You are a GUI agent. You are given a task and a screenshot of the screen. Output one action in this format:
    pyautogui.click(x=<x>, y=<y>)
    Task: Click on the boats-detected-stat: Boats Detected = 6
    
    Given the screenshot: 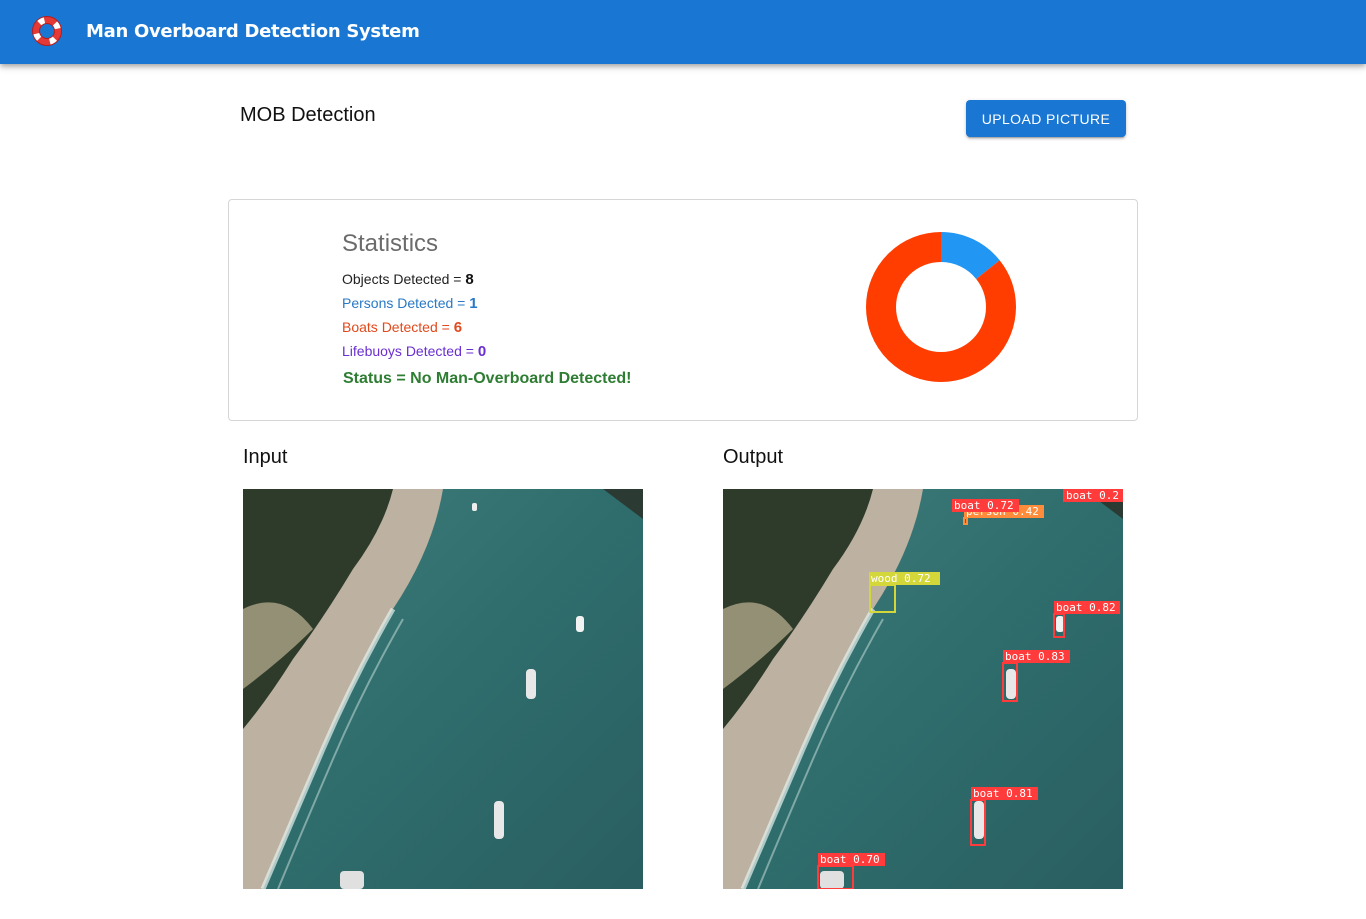 What is the action you would take?
    pyautogui.click(x=402, y=327)
    